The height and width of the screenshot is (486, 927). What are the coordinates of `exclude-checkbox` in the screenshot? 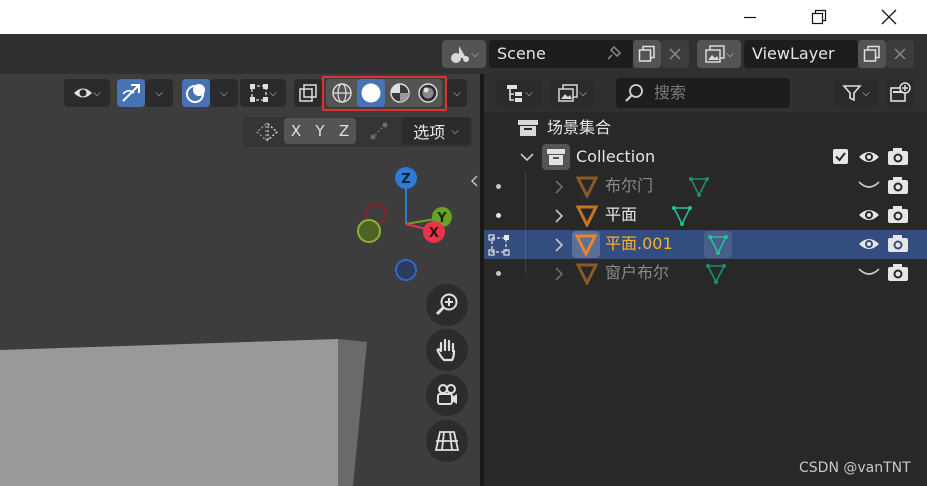 It's located at (840, 156).